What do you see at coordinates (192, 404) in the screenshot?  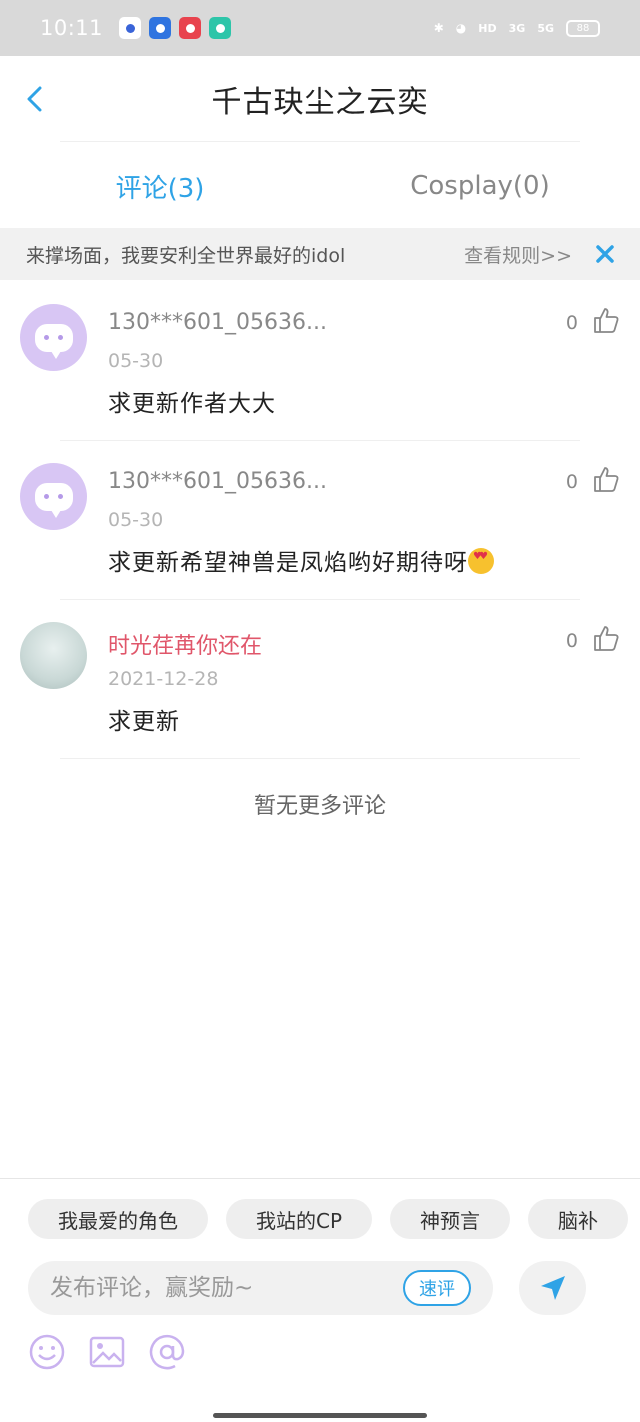 I see `comment-text: 求更新作者大大` at bounding box center [192, 404].